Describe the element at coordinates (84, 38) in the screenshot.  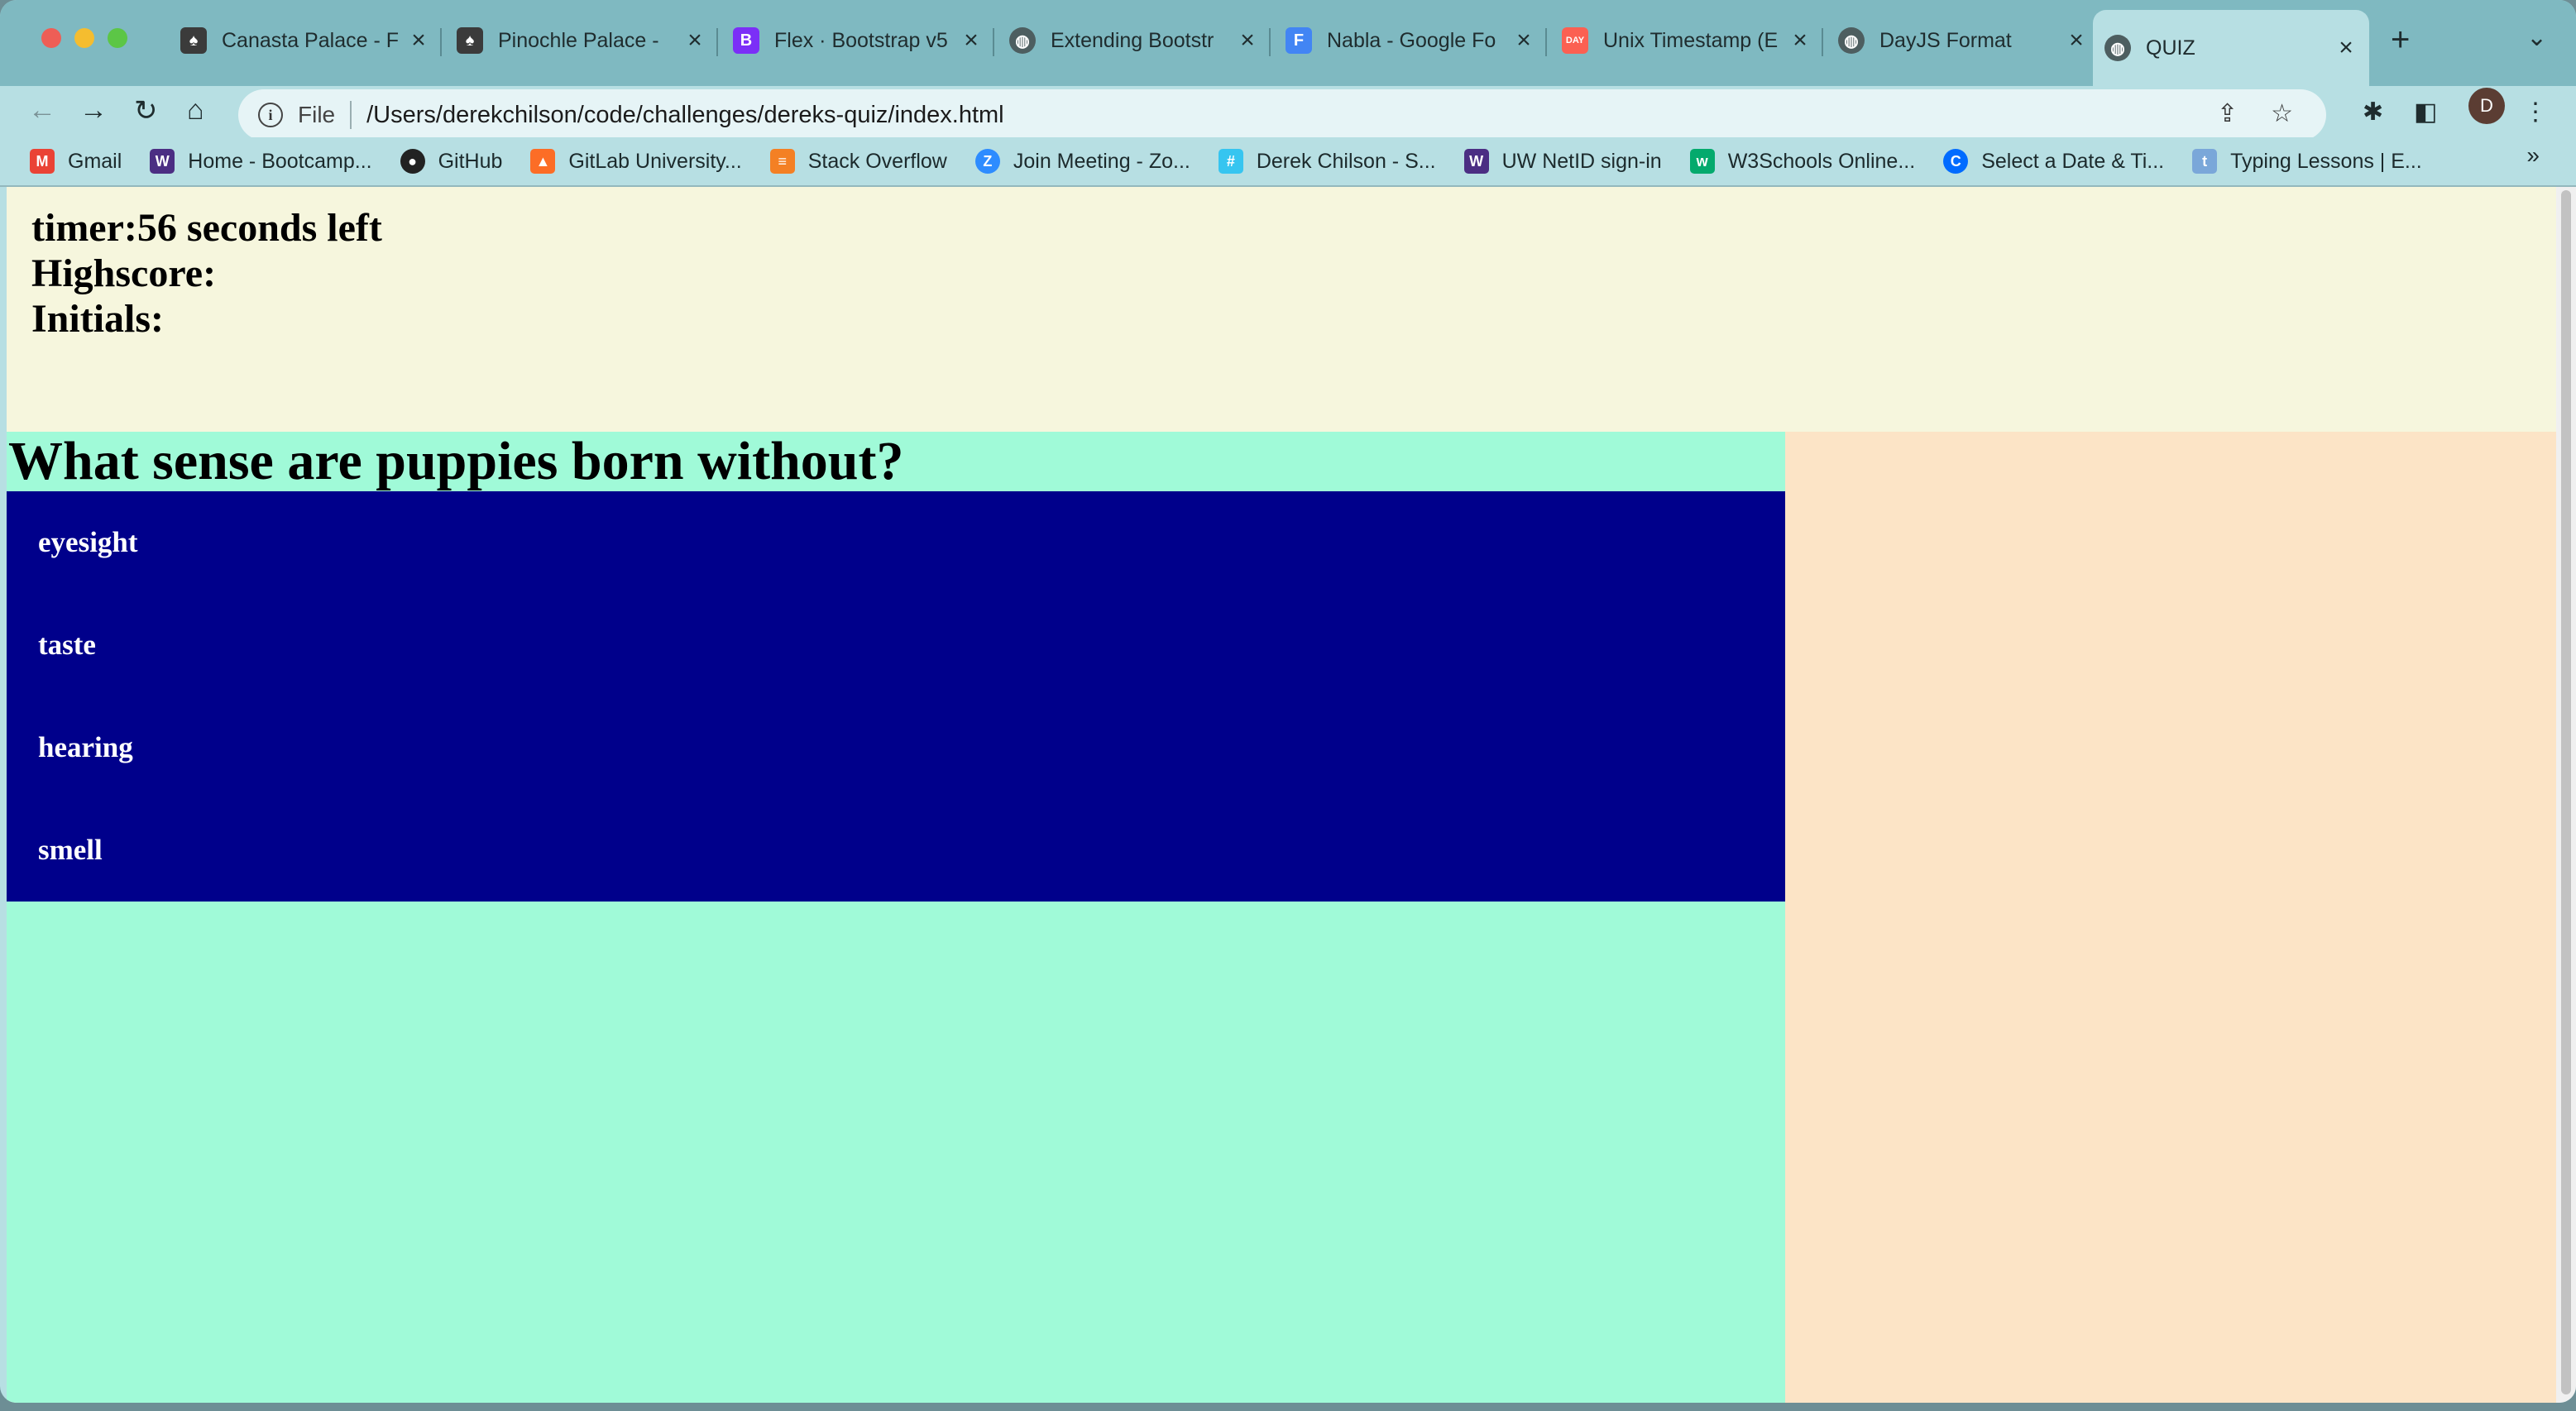
I see `minimize-window-button` at that location.